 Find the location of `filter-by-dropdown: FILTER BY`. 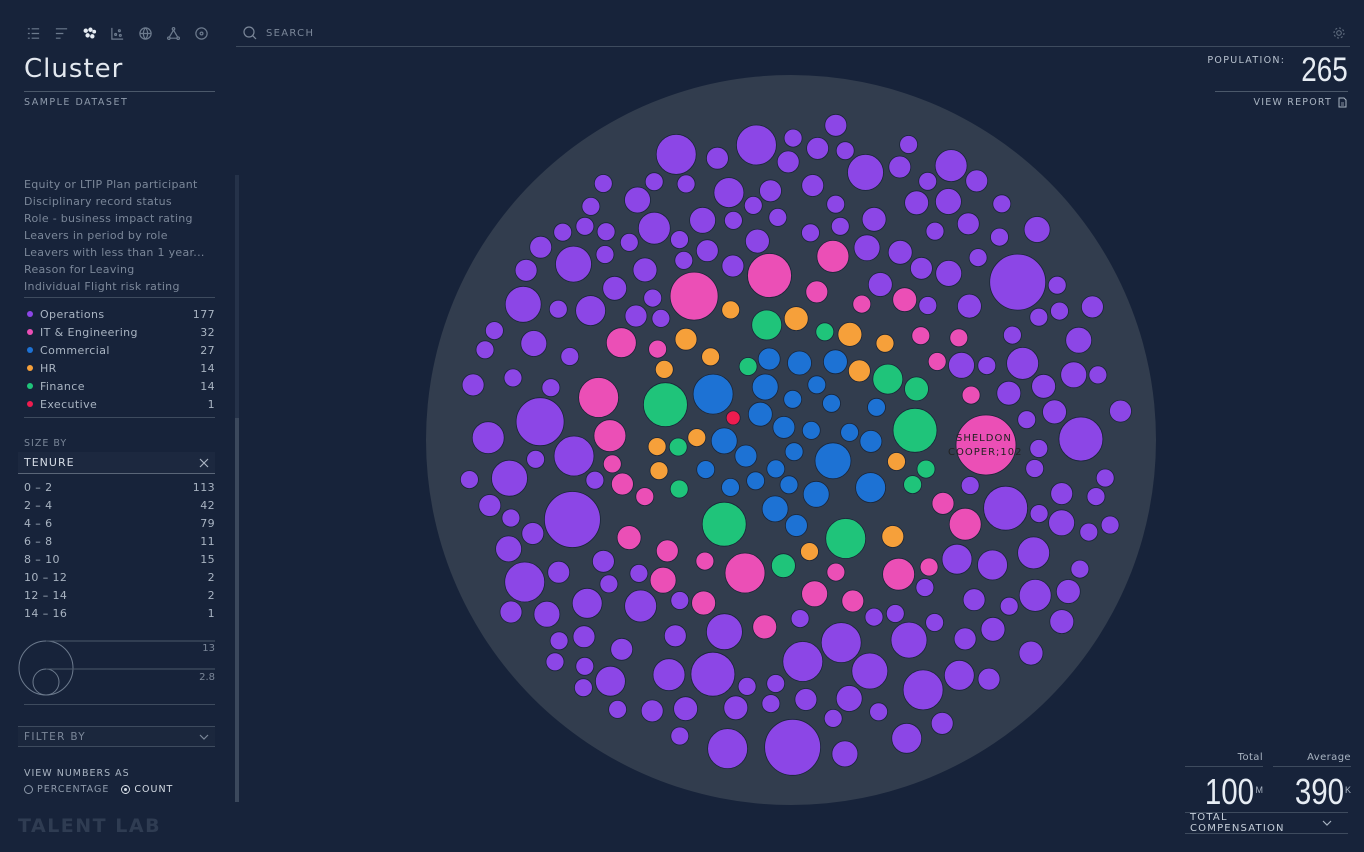

filter-by-dropdown: FILTER BY is located at coordinates (116, 736).